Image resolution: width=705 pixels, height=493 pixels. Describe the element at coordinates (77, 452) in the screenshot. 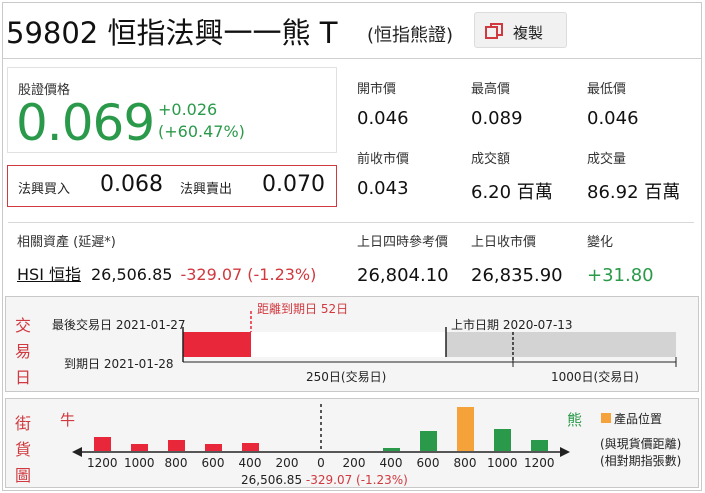

I see `axis-left-arrow` at that location.